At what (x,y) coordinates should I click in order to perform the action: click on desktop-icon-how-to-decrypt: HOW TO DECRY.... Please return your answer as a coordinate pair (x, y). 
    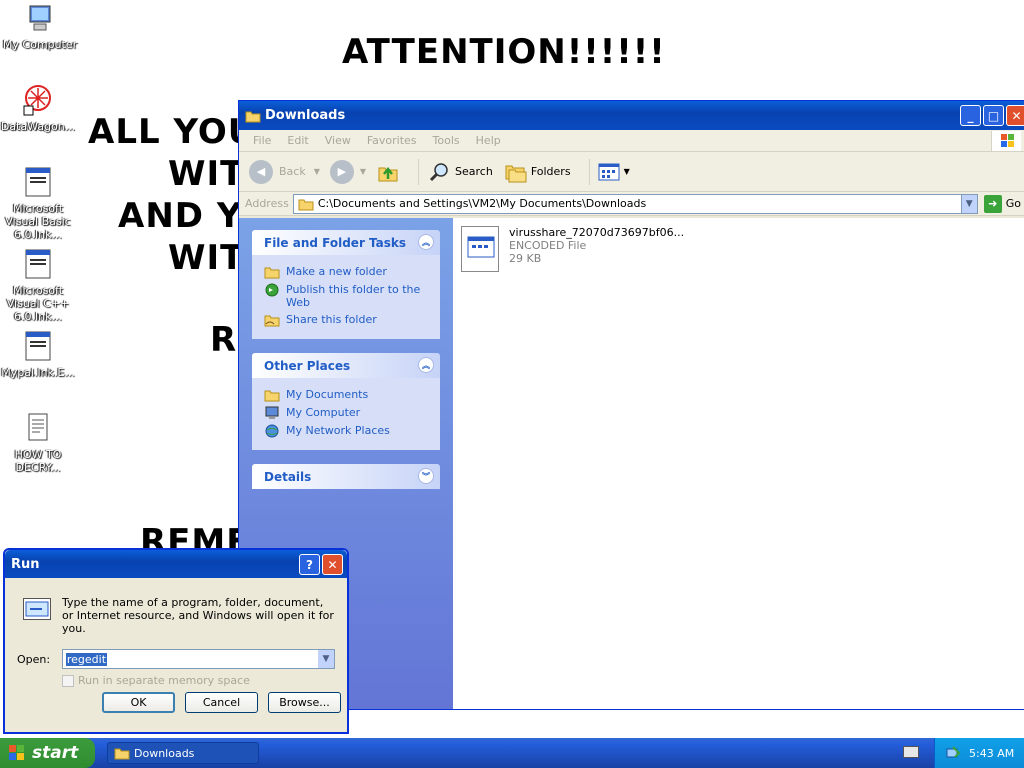
    Looking at the image, I should click on (39, 443).